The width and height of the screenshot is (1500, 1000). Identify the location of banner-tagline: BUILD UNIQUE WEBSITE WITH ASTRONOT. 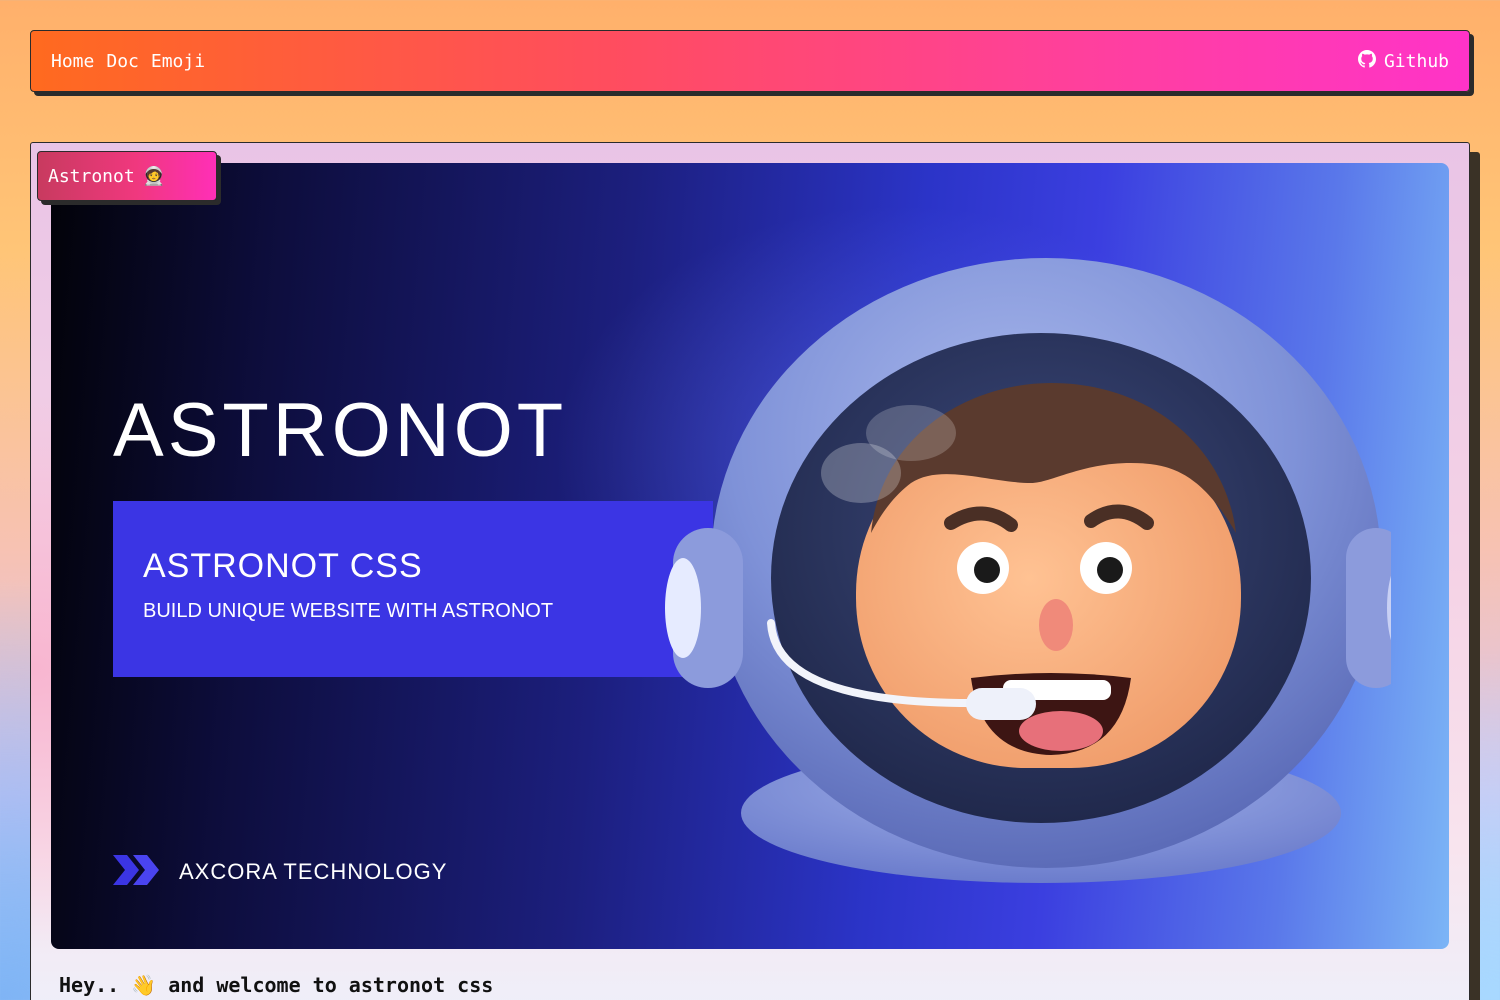
(348, 611).